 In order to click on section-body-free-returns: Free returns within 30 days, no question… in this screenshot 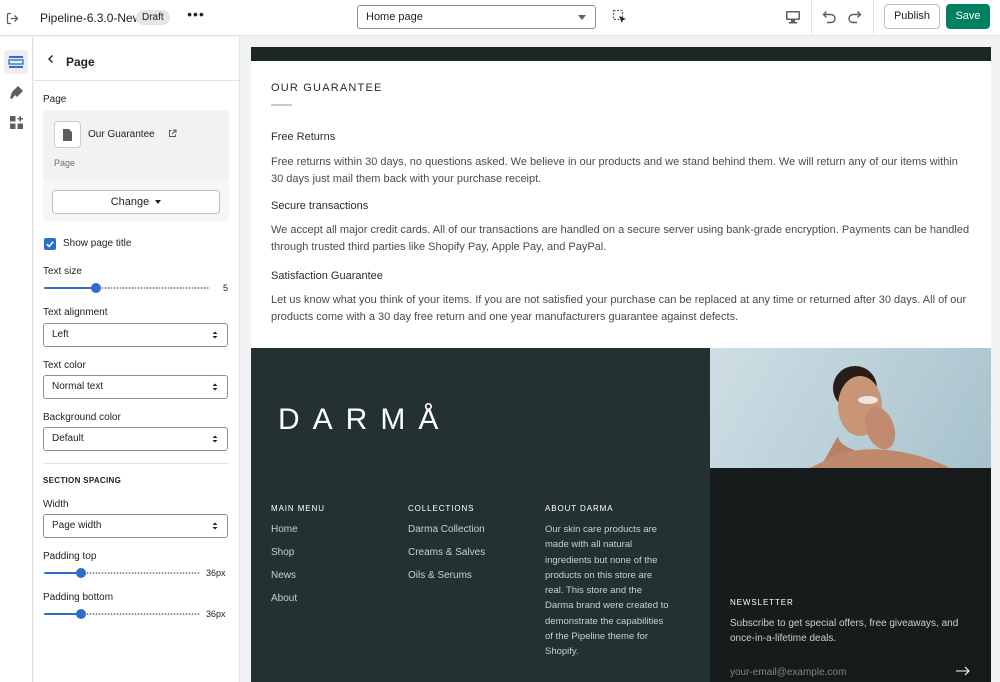, I will do `click(614, 170)`.